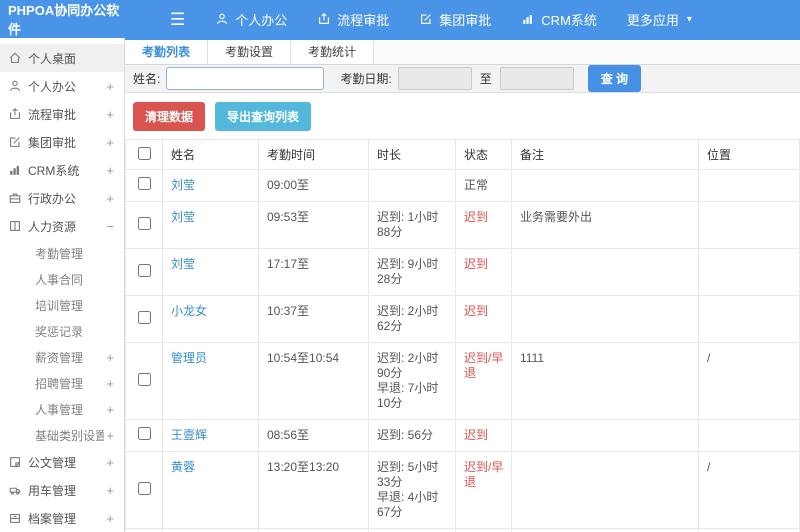  What do you see at coordinates (189, 358) in the screenshot?
I see `employee-name-link: 管理员` at bounding box center [189, 358].